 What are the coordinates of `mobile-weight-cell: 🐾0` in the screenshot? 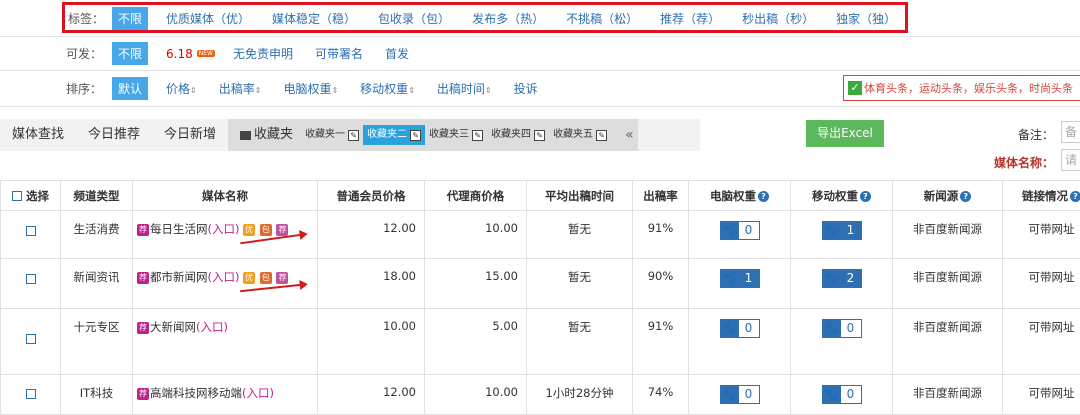 It's located at (842, 342).